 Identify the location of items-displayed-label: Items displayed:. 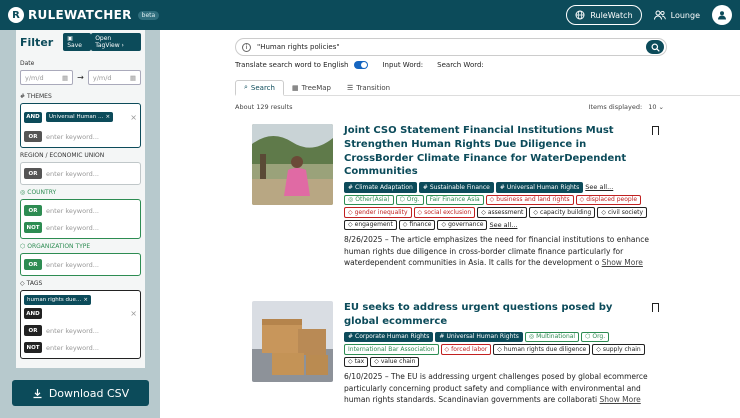
(615, 107).